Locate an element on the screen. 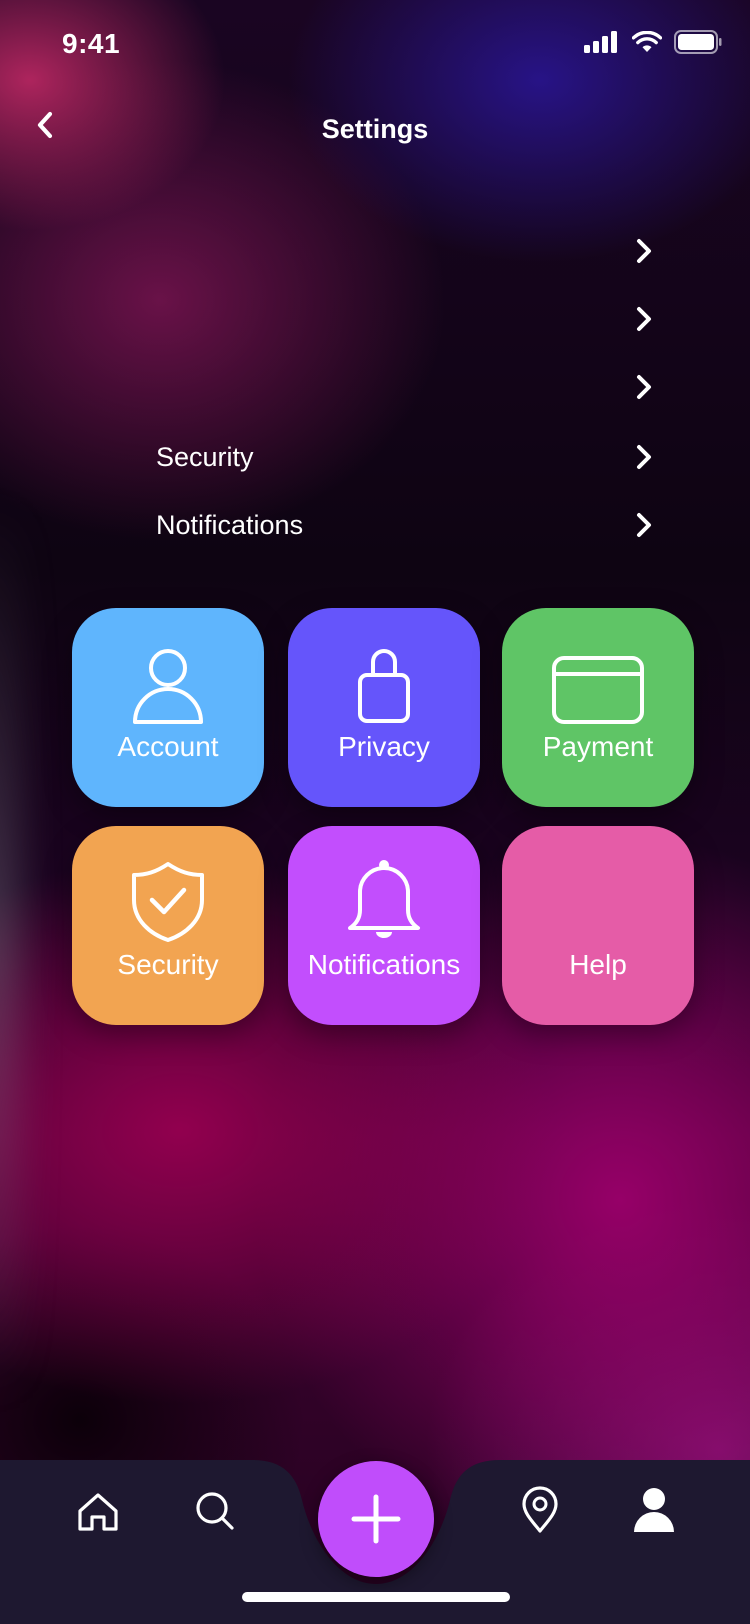 This screenshot has width=750, height=1624. list-item-label: Security is located at coordinates (205, 457).